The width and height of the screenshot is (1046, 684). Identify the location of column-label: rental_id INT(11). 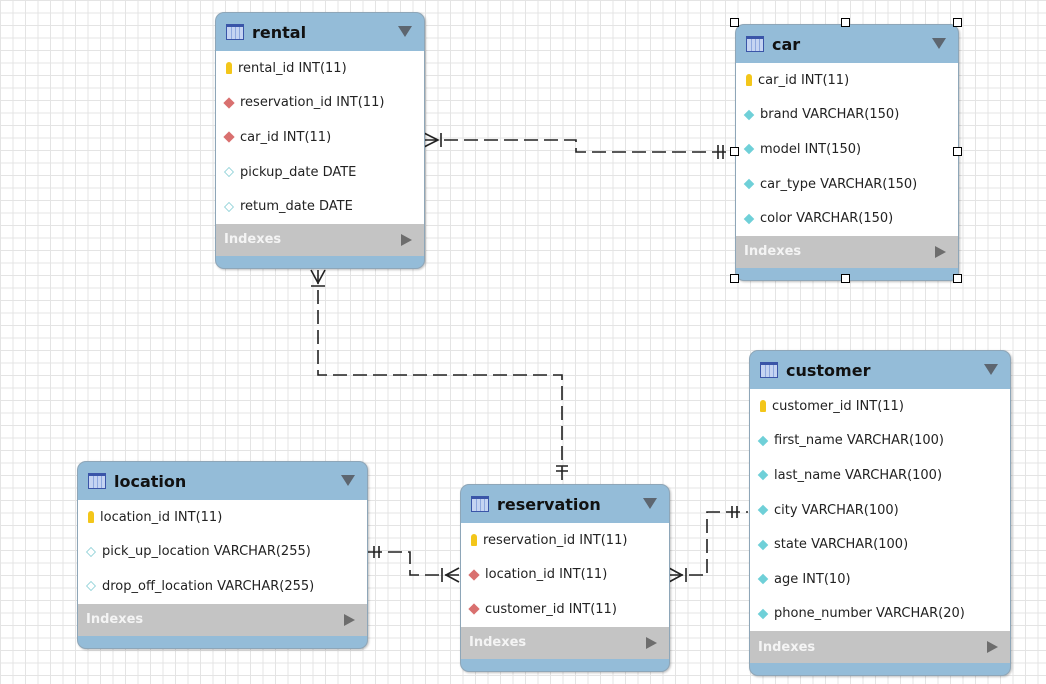
(292, 68).